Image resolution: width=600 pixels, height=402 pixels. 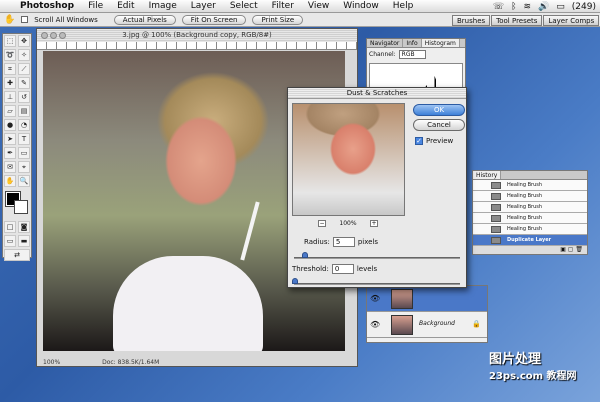 I want to click on radius-row: Radius: 5 pixels, so click(x=341, y=242).